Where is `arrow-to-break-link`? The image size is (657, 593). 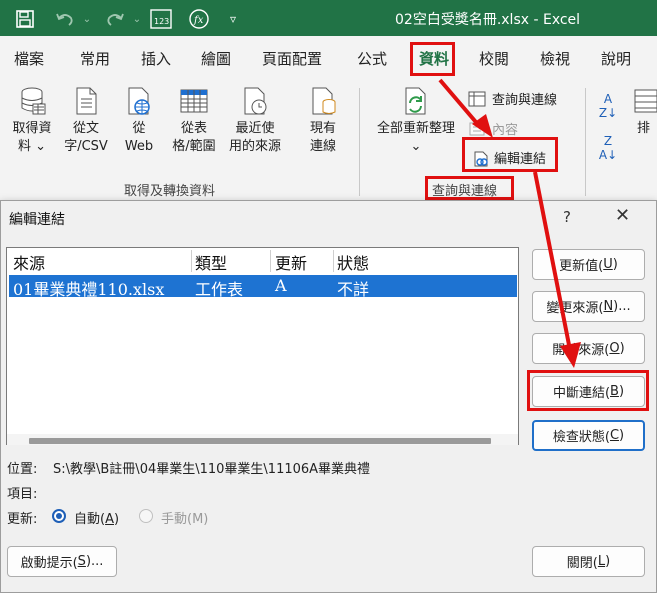 arrow-to-break-link is located at coordinates (552, 261).